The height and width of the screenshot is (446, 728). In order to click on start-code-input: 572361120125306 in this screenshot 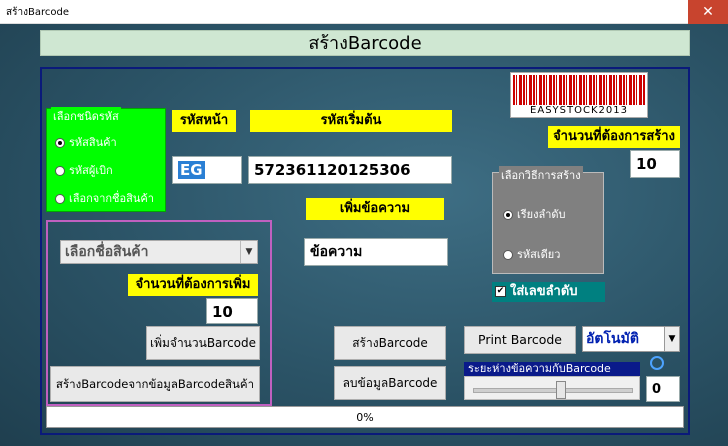, I will do `click(350, 170)`.